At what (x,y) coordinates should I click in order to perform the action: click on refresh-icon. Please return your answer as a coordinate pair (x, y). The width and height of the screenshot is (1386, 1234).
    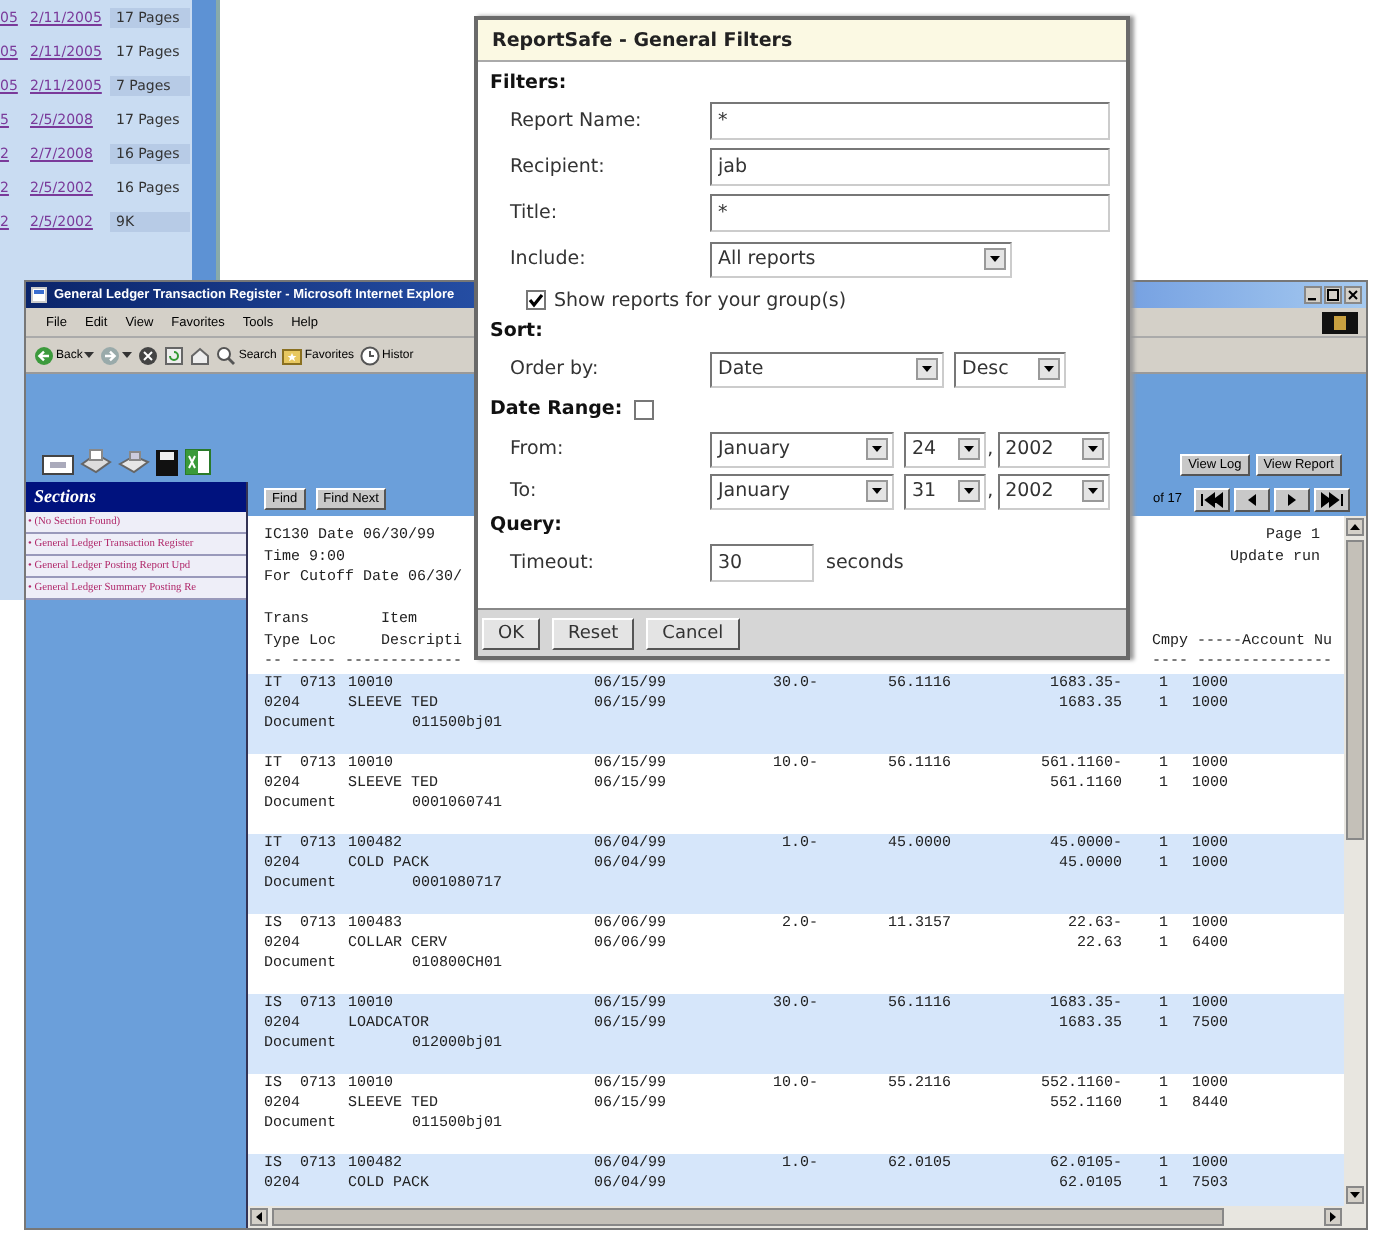
    Looking at the image, I should click on (174, 355).